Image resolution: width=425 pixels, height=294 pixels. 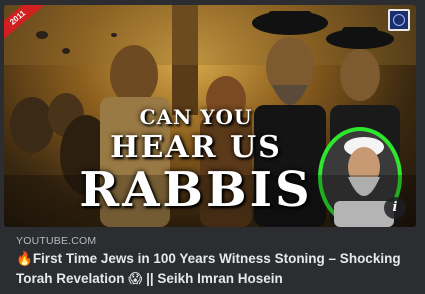 What do you see at coordinates (196, 117) in the screenshot?
I see `overlay-line-1: CAN YOU` at bounding box center [196, 117].